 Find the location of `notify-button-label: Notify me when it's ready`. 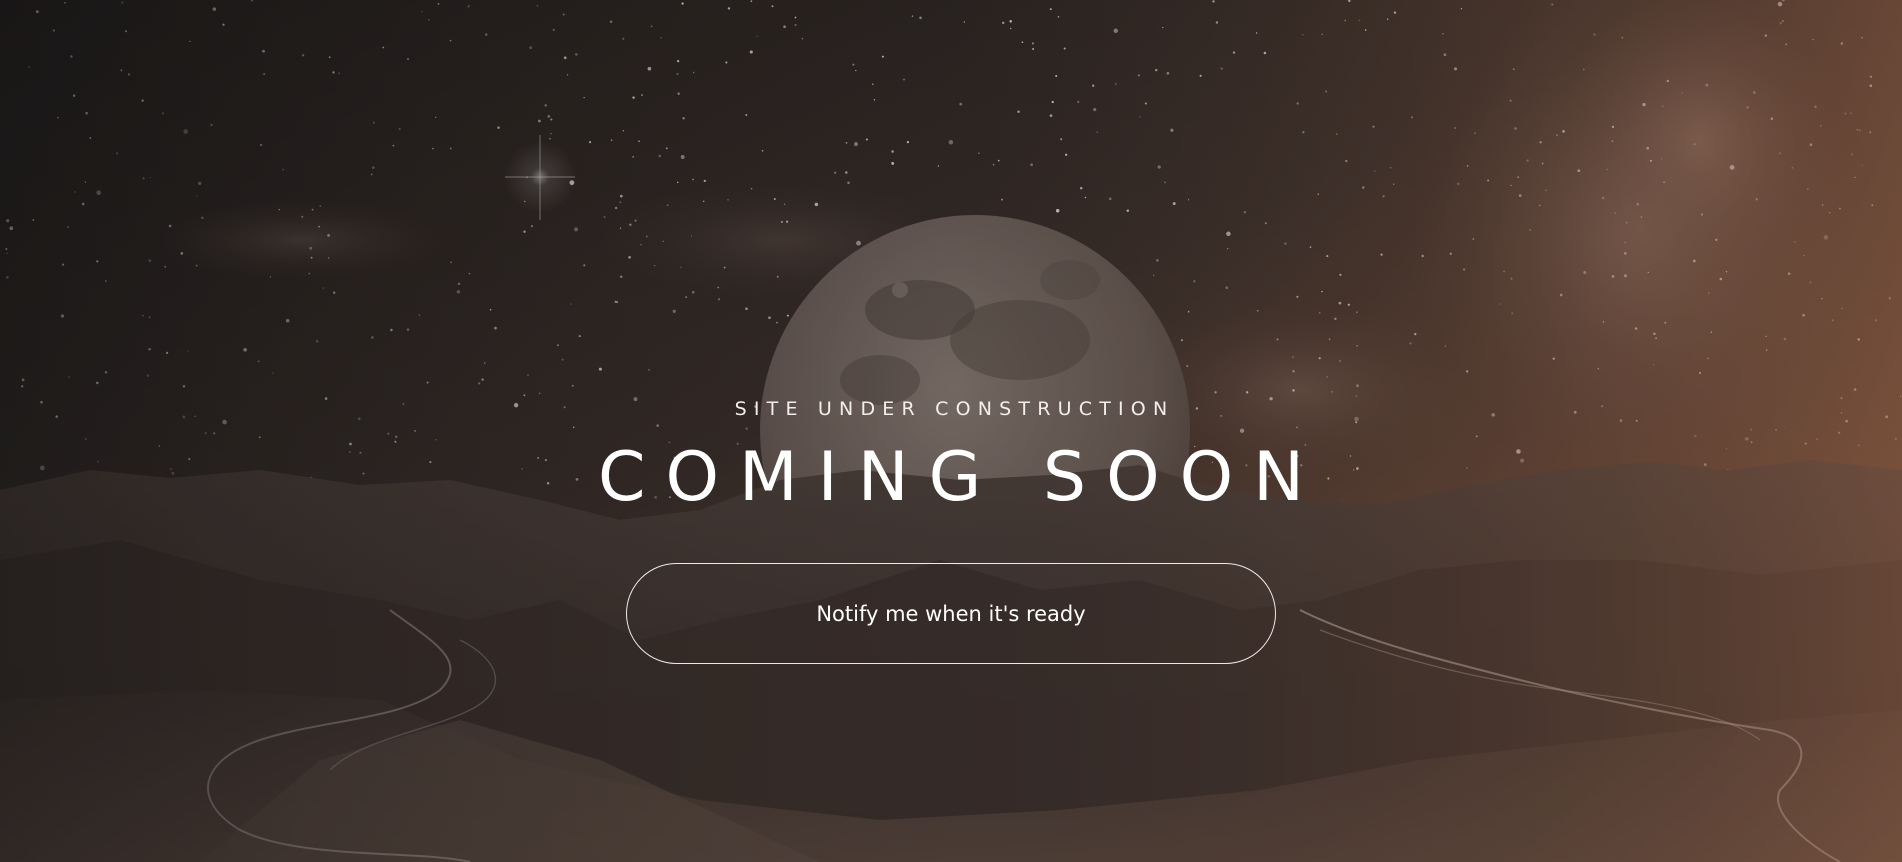

notify-button-label: Notify me when it's ready is located at coordinates (951, 613).